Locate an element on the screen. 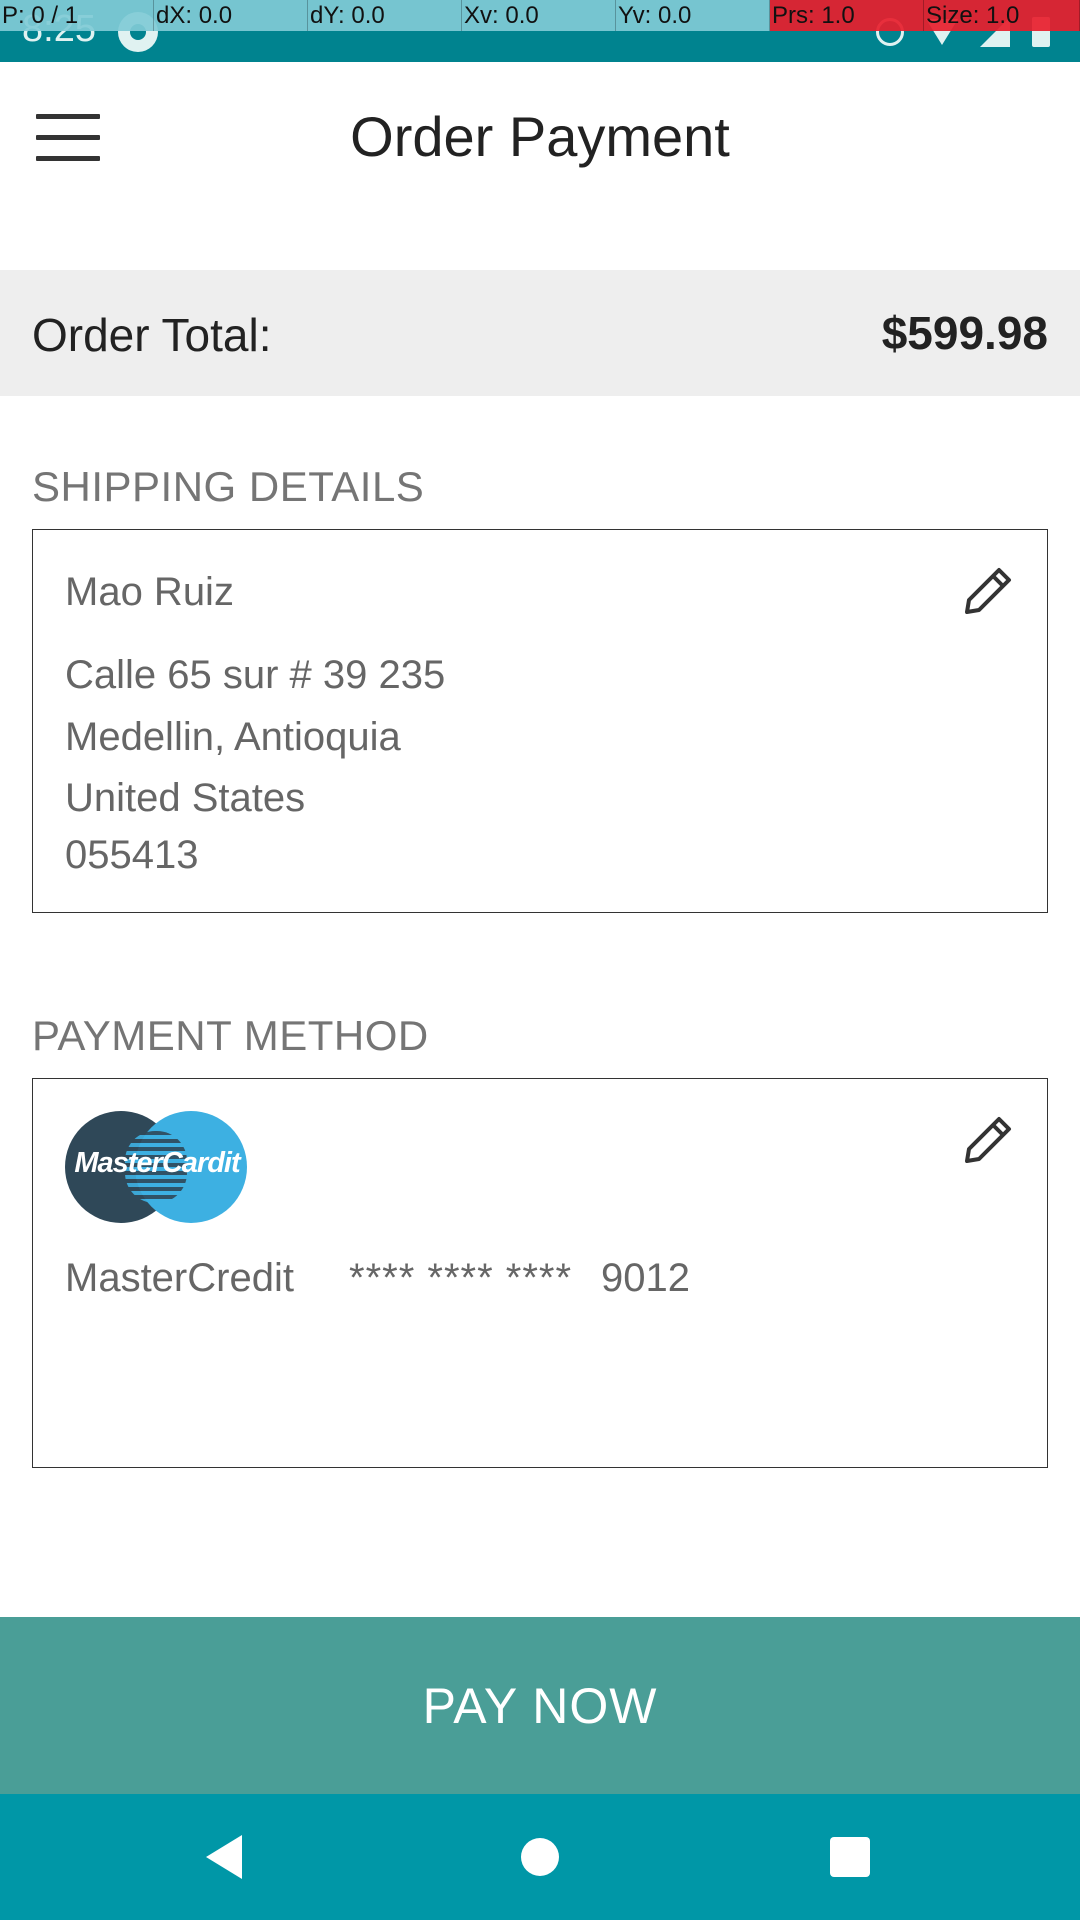  shipping-country: United States is located at coordinates (185, 798).